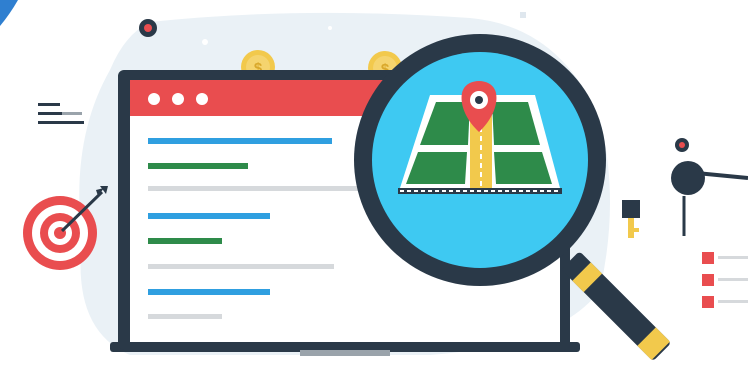 The image size is (748, 377). What do you see at coordinates (725, 280) in the screenshot?
I see `checklist-icon` at bounding box center [725, 280].